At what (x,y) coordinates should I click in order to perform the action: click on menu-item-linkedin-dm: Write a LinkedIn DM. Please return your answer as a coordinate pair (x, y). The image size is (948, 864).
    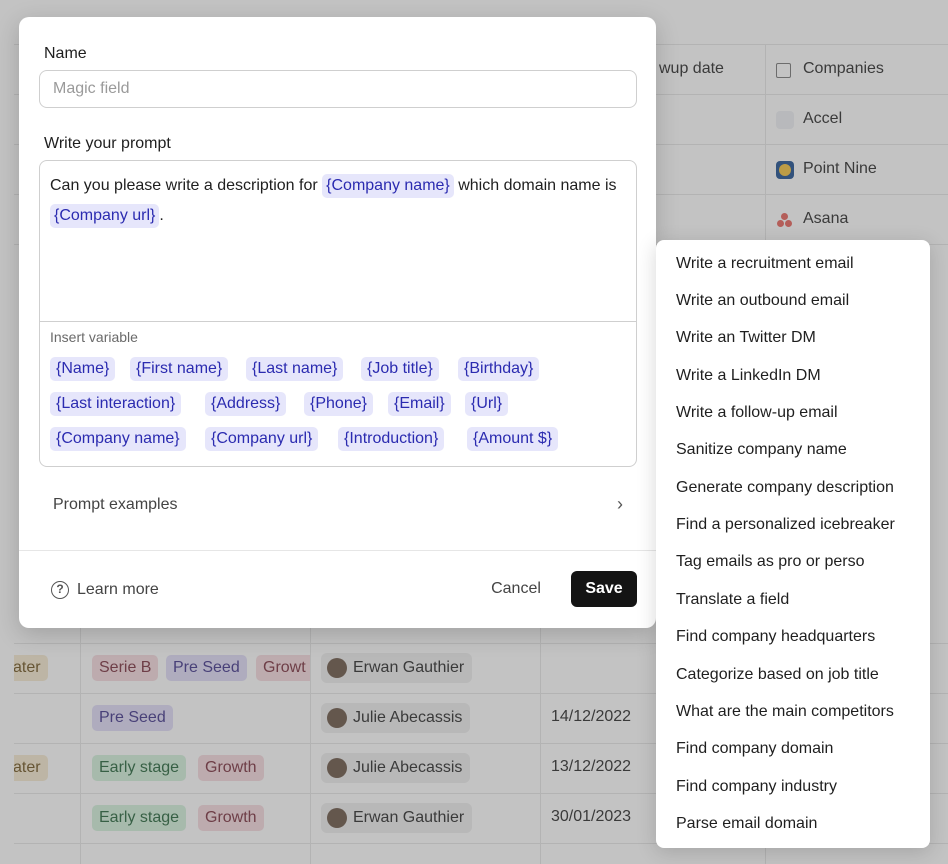
    Looking at the image, I should click on (793, 376).